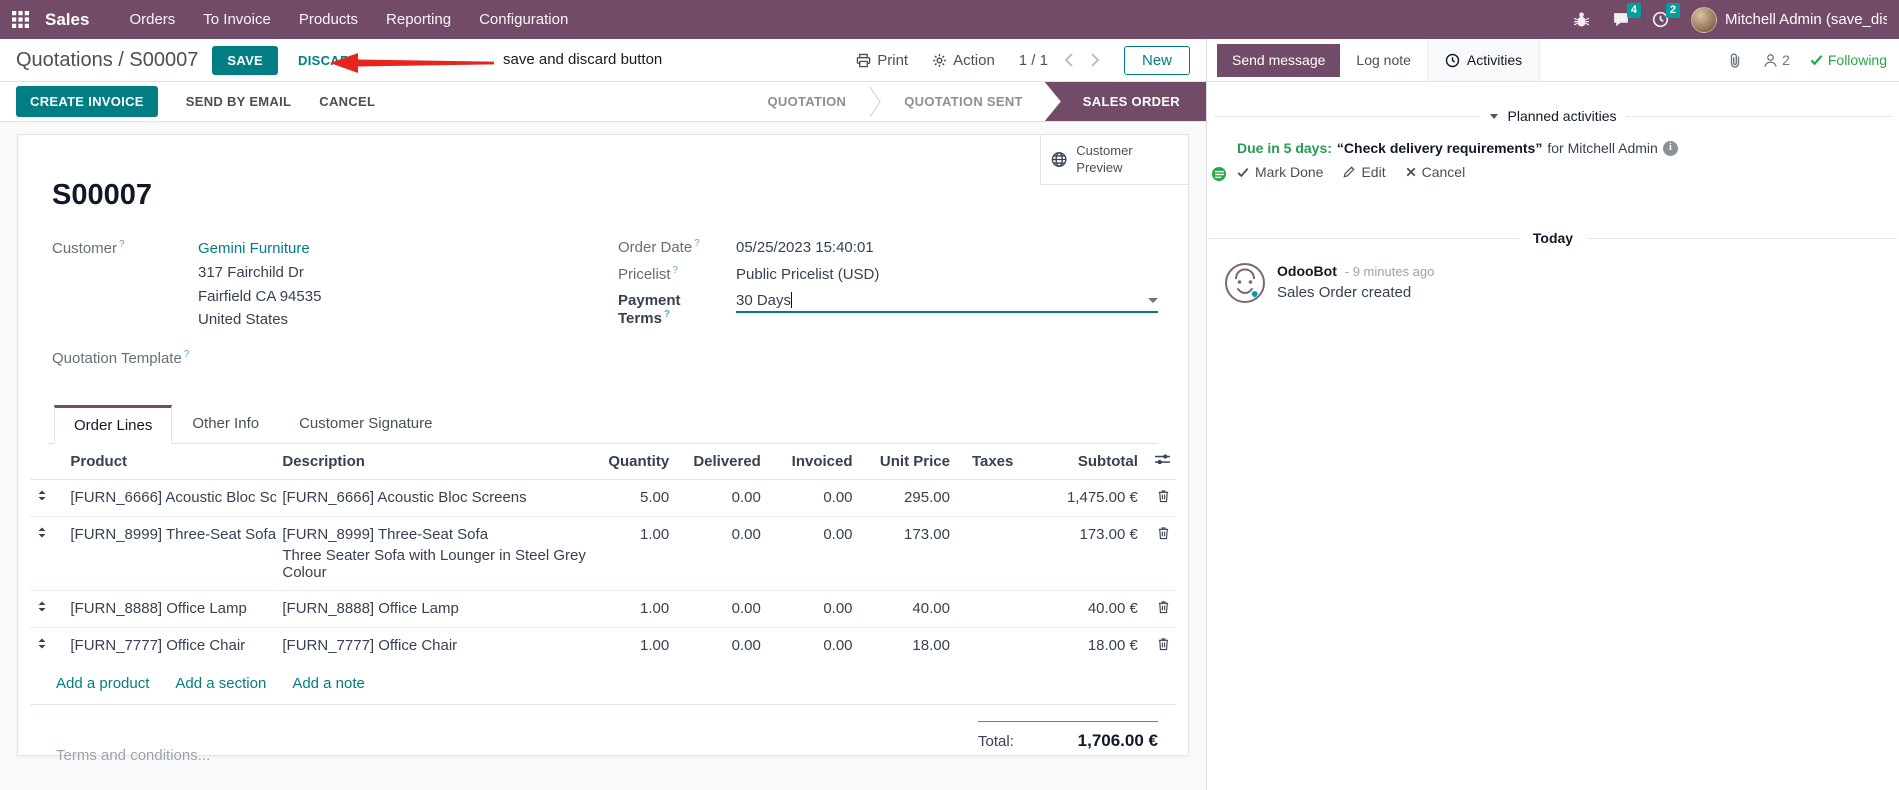 Image resolution: width=1899 pixels, height=790 pixels. What do you see at coordinates (64, 60) in the screenshot?
I see `breadcrumb-quotations: Quotations` at bounding box center [64, 60].